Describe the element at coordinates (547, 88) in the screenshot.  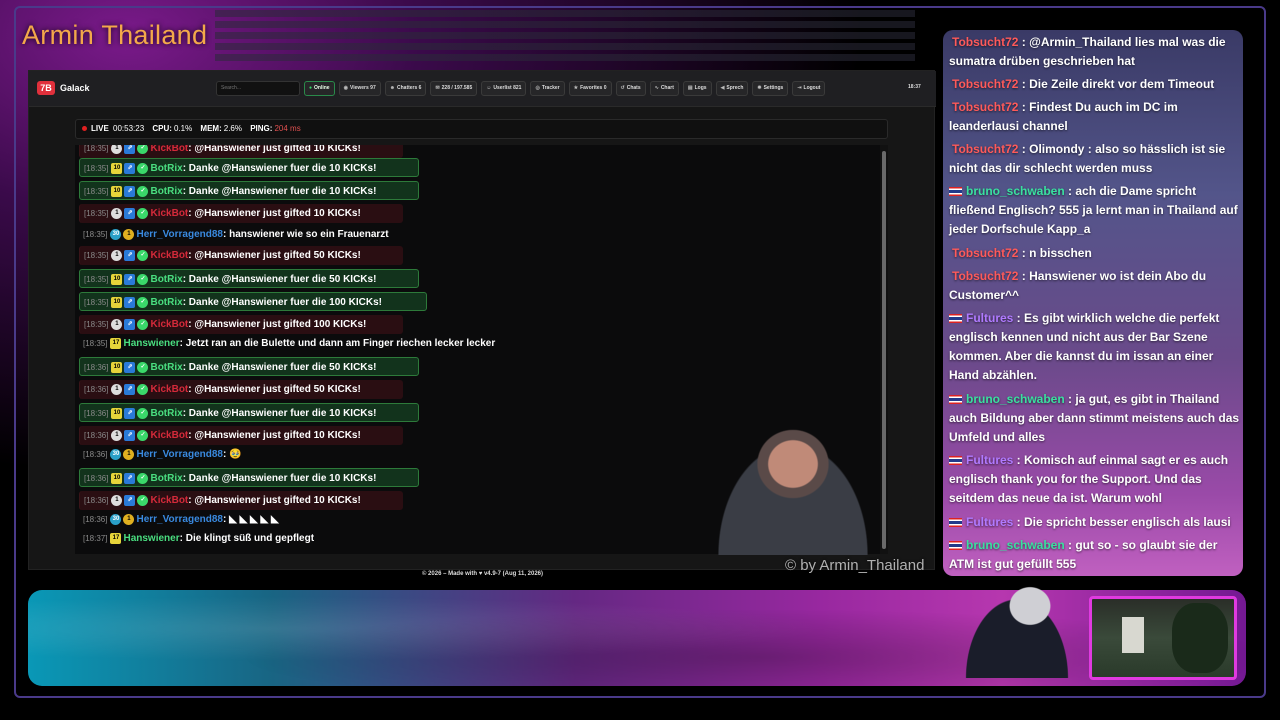
I see `nav-button-target: ◎ Tracker` at that location.